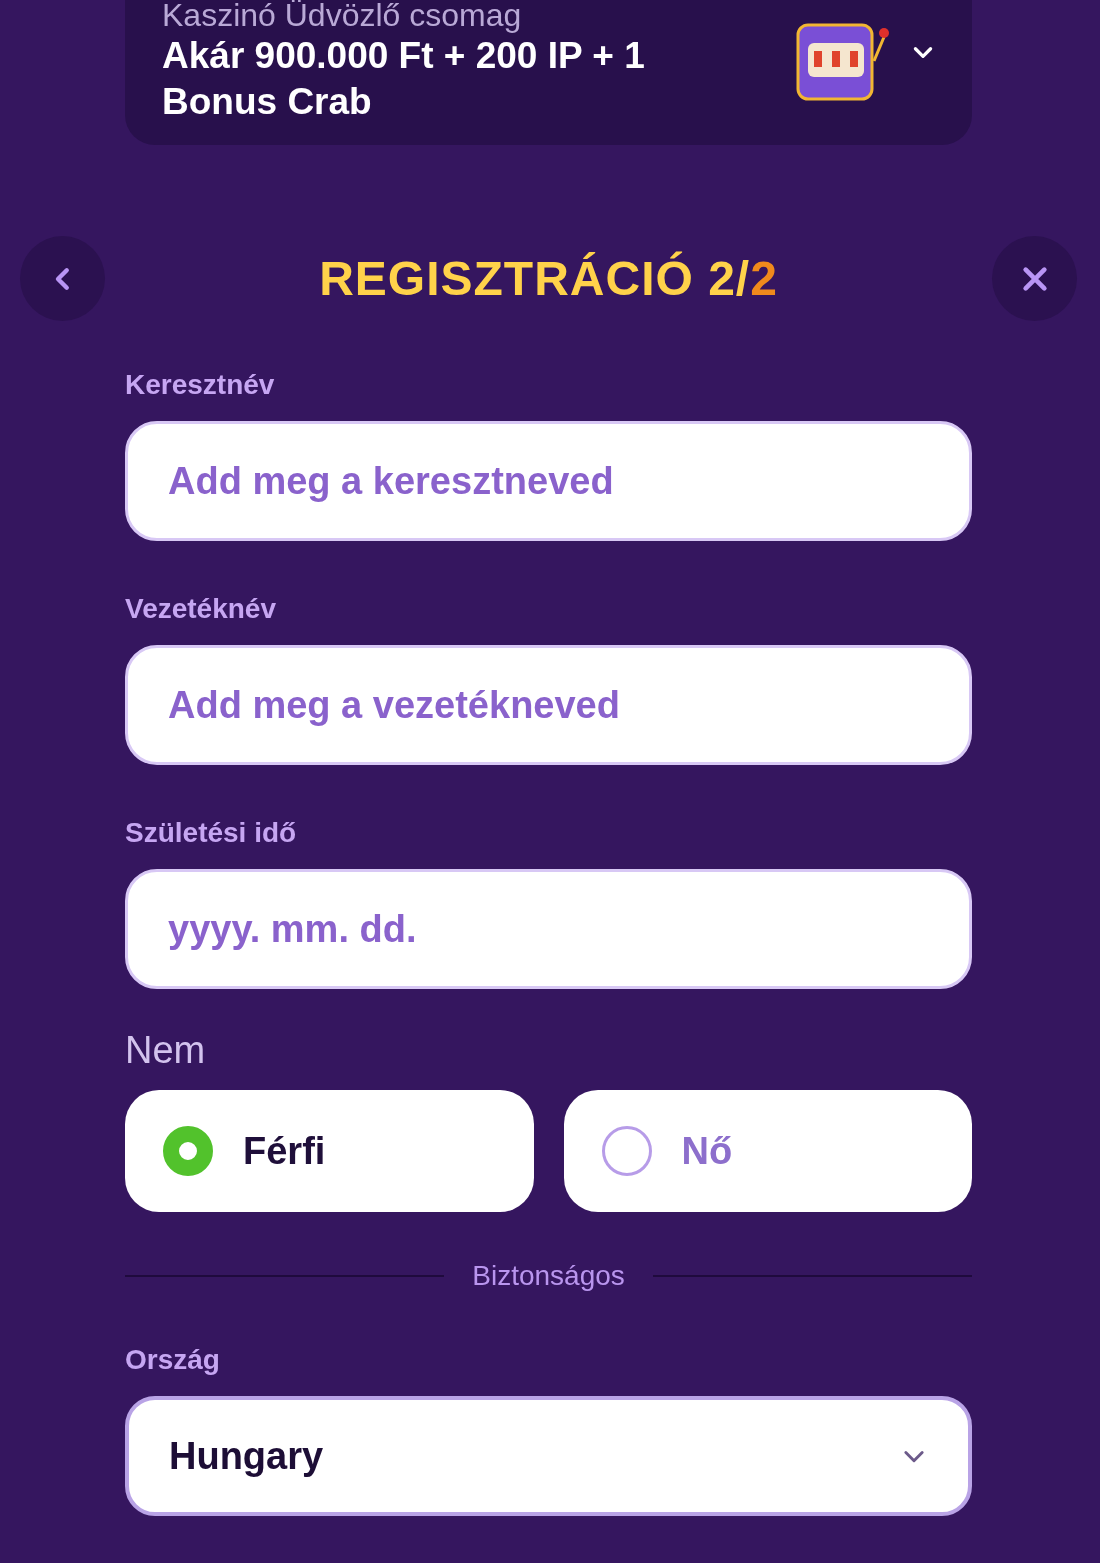 The height and width of the screenshot is (1563, 1100). Describe the element at coordinates (548, 481) in the screenshot. I see `input-field: Add meg a keresztneved` at that location.